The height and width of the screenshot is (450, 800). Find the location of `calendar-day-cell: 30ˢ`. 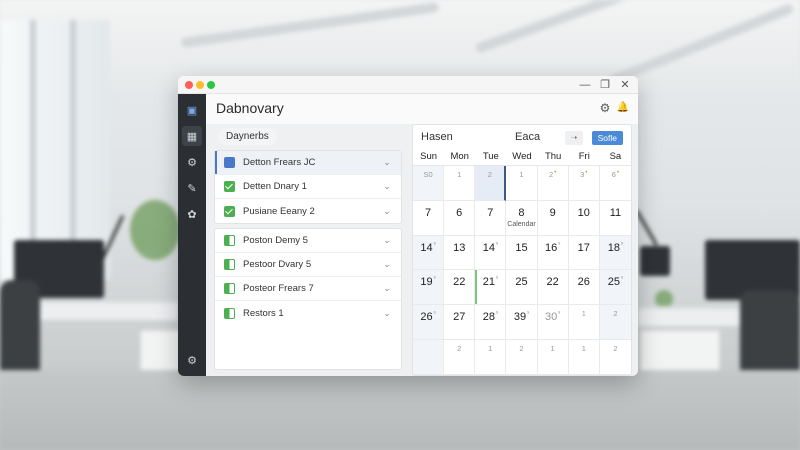

calendar-day-cell: 30ˢ is located at coordinates (553, 323).